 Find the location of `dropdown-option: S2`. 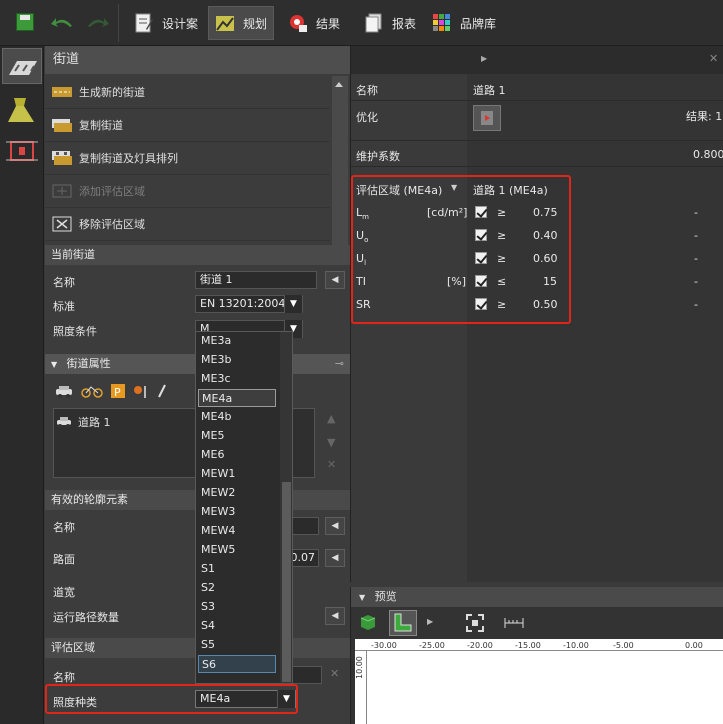

dropdown-option: S2 is located at coordinates (237, 588).